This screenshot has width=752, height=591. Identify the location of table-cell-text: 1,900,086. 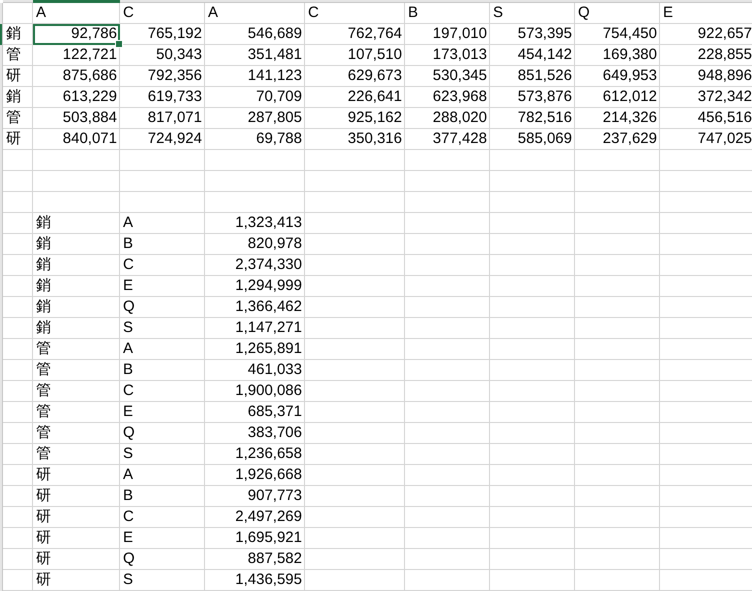
(268, 391).